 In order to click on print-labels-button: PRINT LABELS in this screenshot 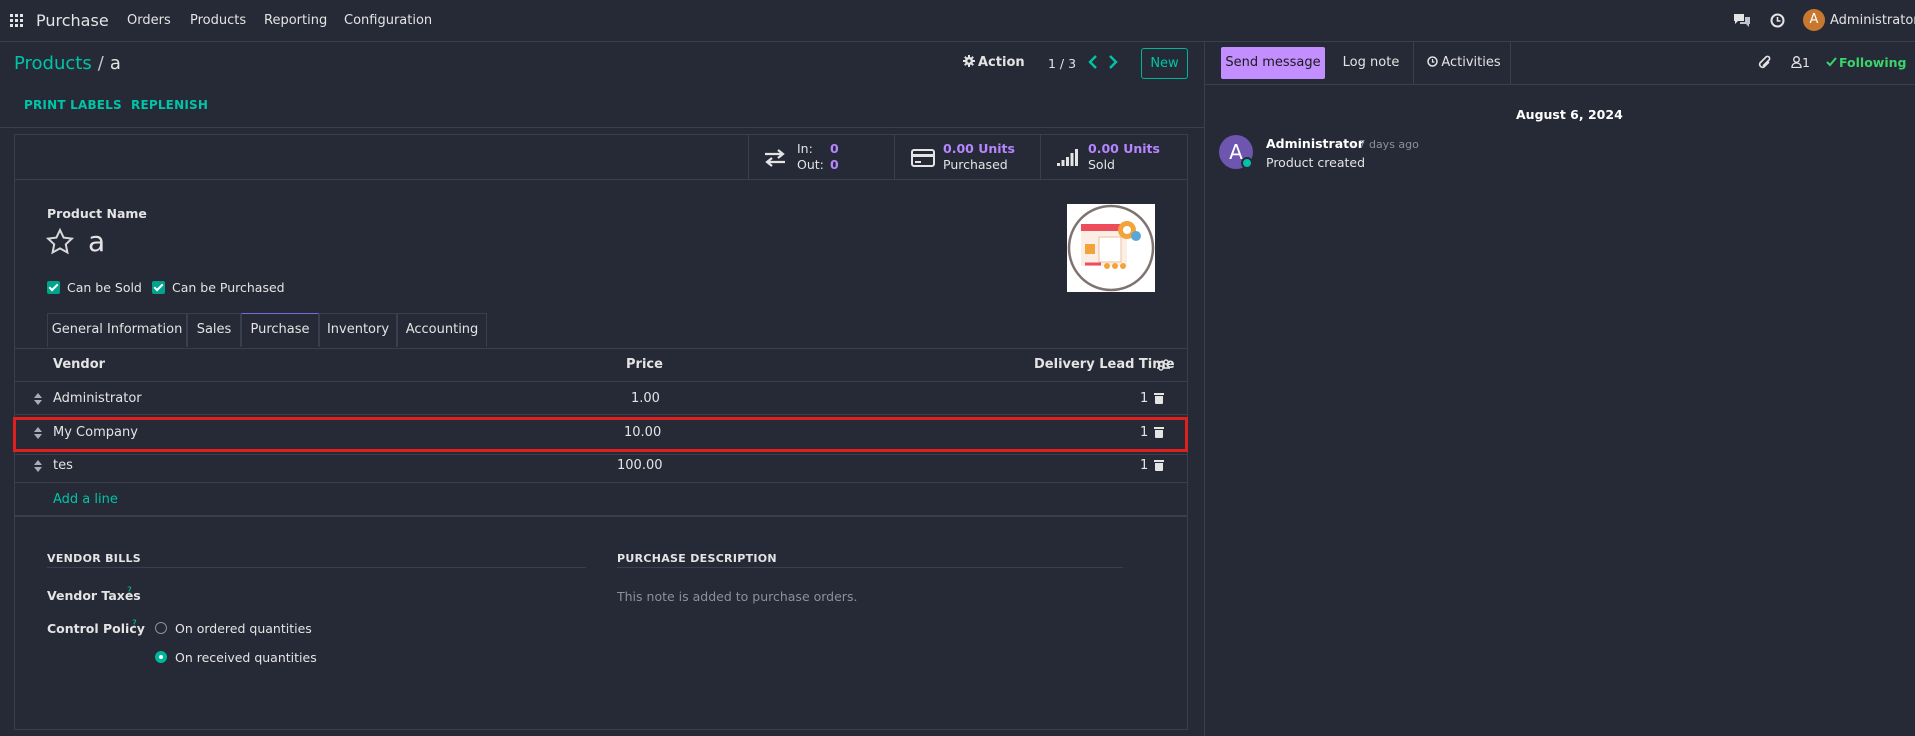, I will do `click(73, 105)`.